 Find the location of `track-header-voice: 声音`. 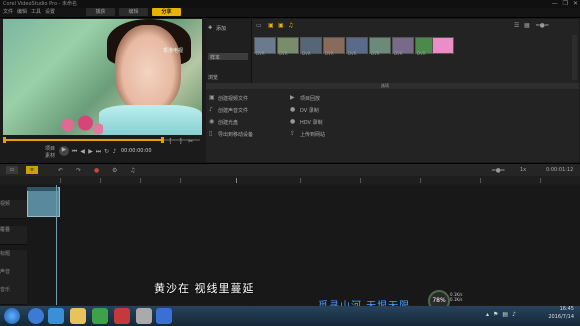

track-header-voice: 声音 is located at coordinates (13, 277).